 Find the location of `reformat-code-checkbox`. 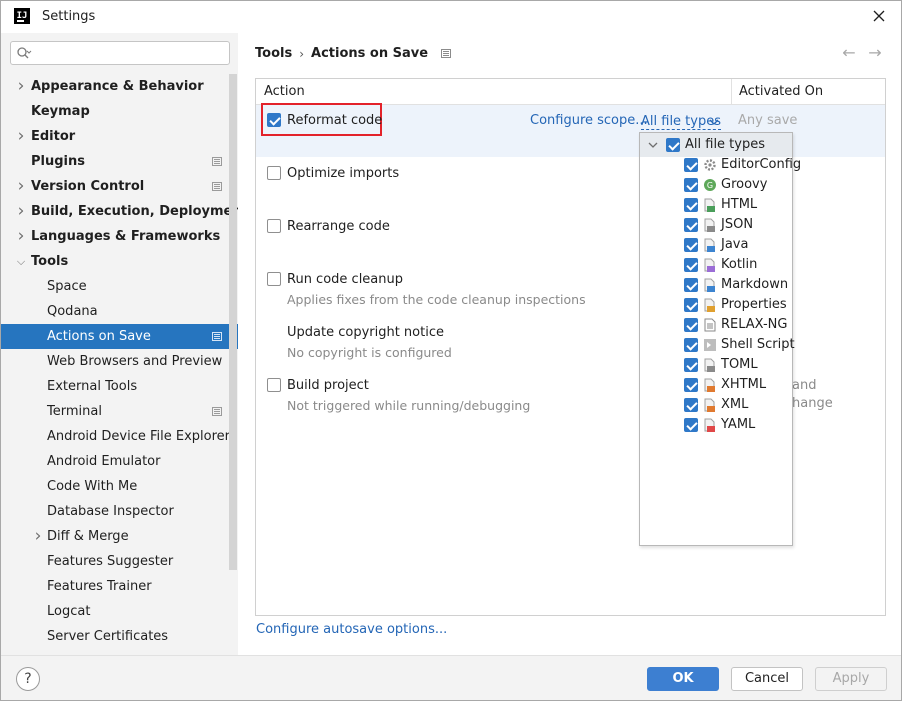

reformat-code-checkbox is located at coordinates (274, 120).